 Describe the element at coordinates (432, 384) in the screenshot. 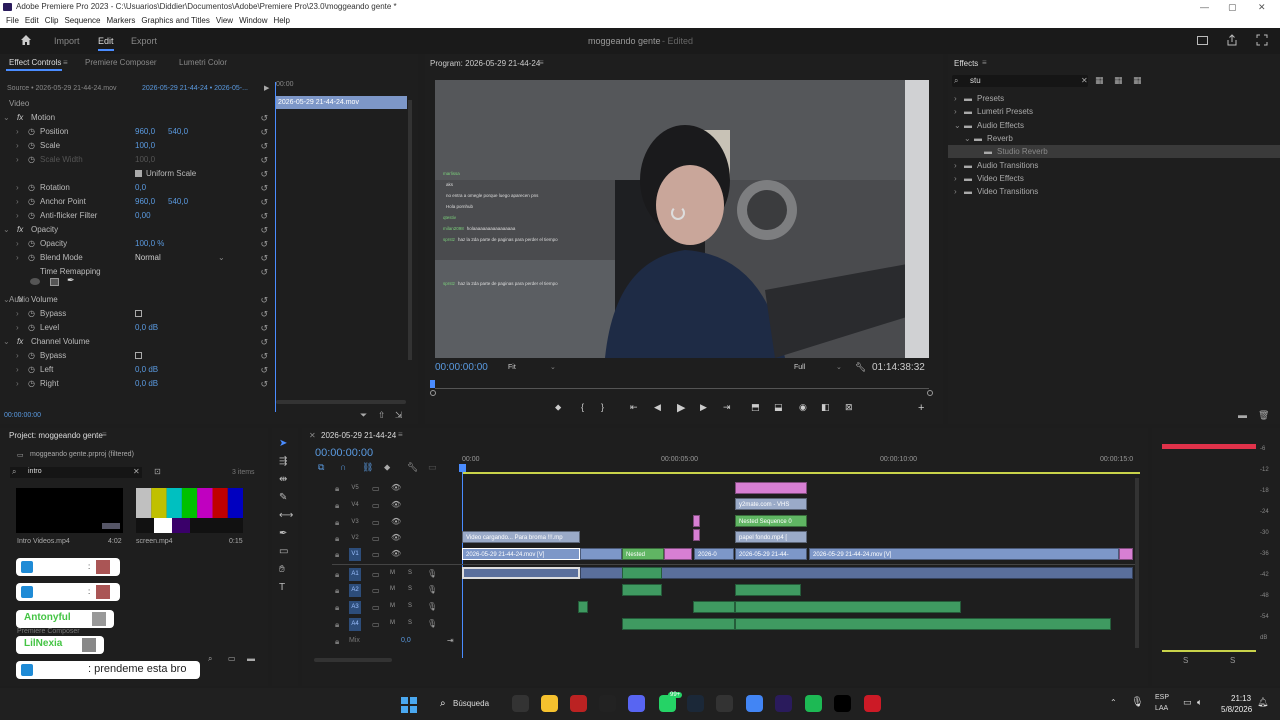

I see `program-playhead` at that location.